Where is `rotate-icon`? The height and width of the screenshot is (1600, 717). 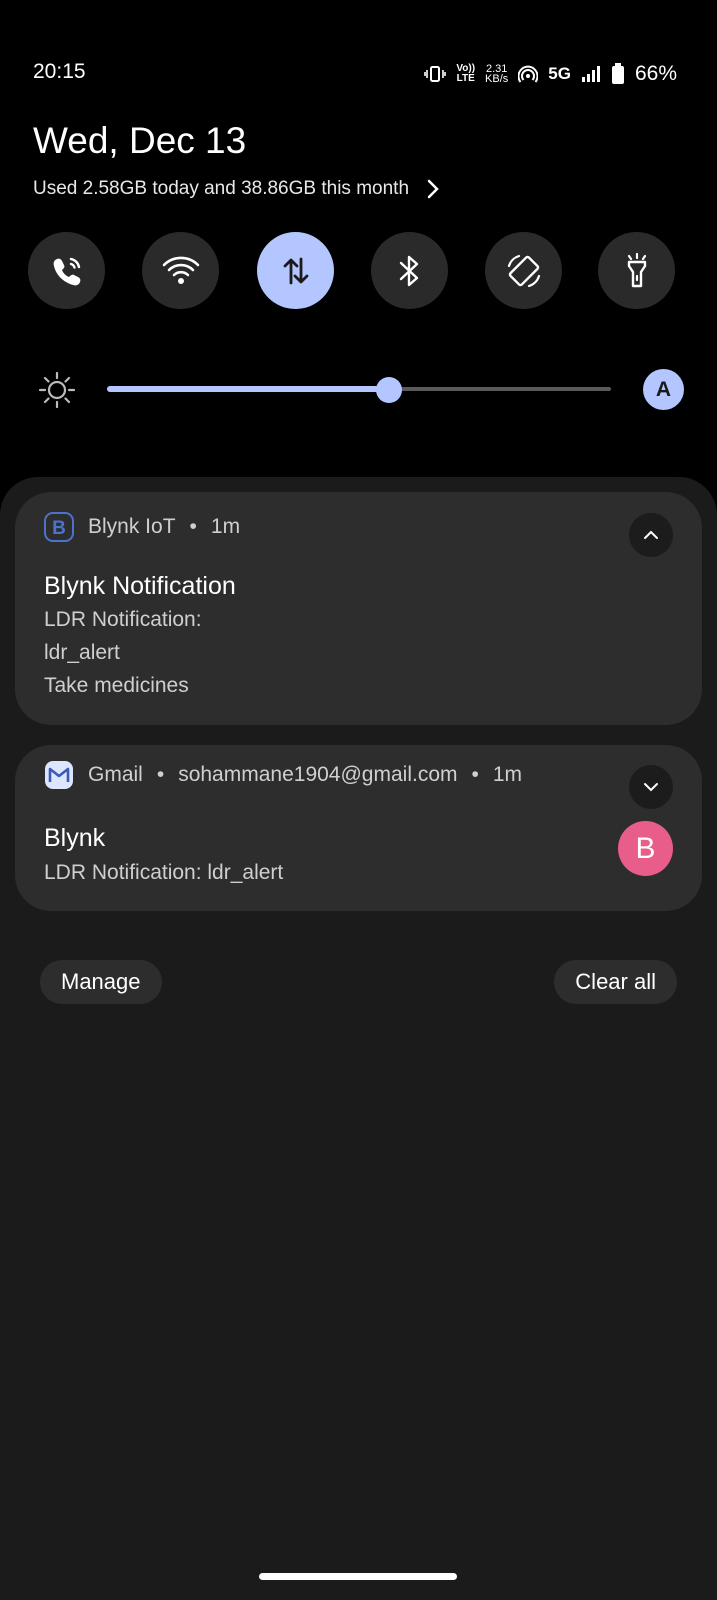
rotate-icon is located at coordinates (523, 270).